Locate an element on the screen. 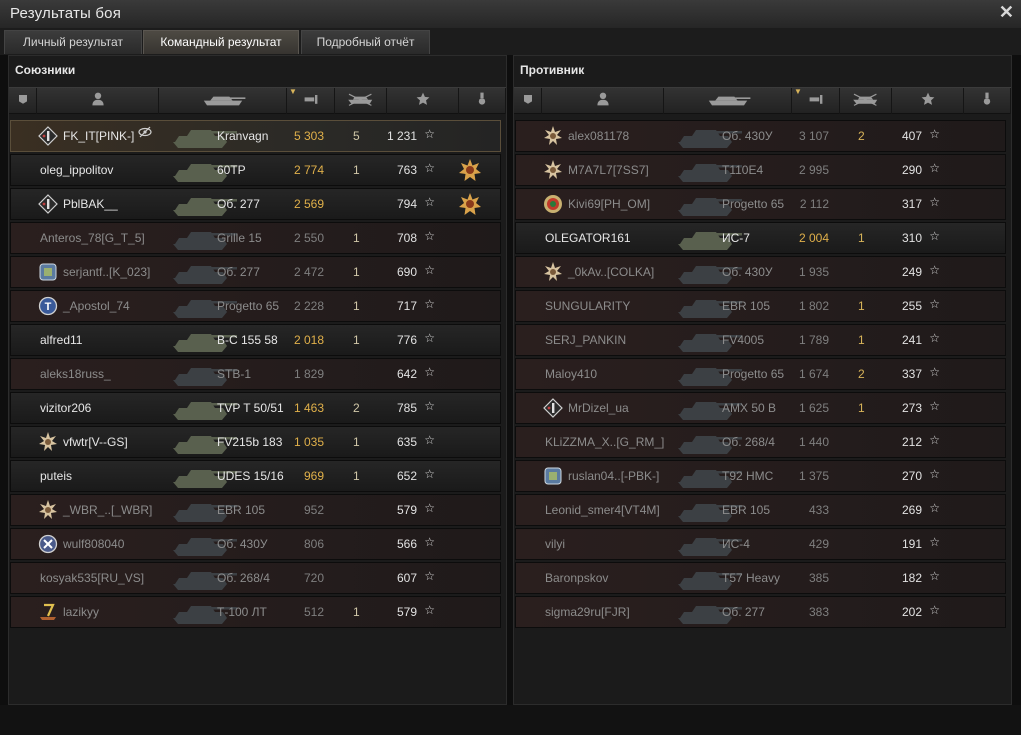 This screenshot has height=735, width=1021. player-name: alex081178 is located at coordinates (598, 136).